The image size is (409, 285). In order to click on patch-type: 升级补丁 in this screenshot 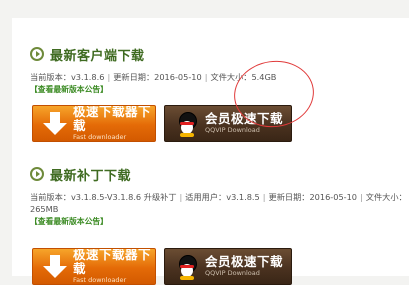, I will do `click(160, 197)`.